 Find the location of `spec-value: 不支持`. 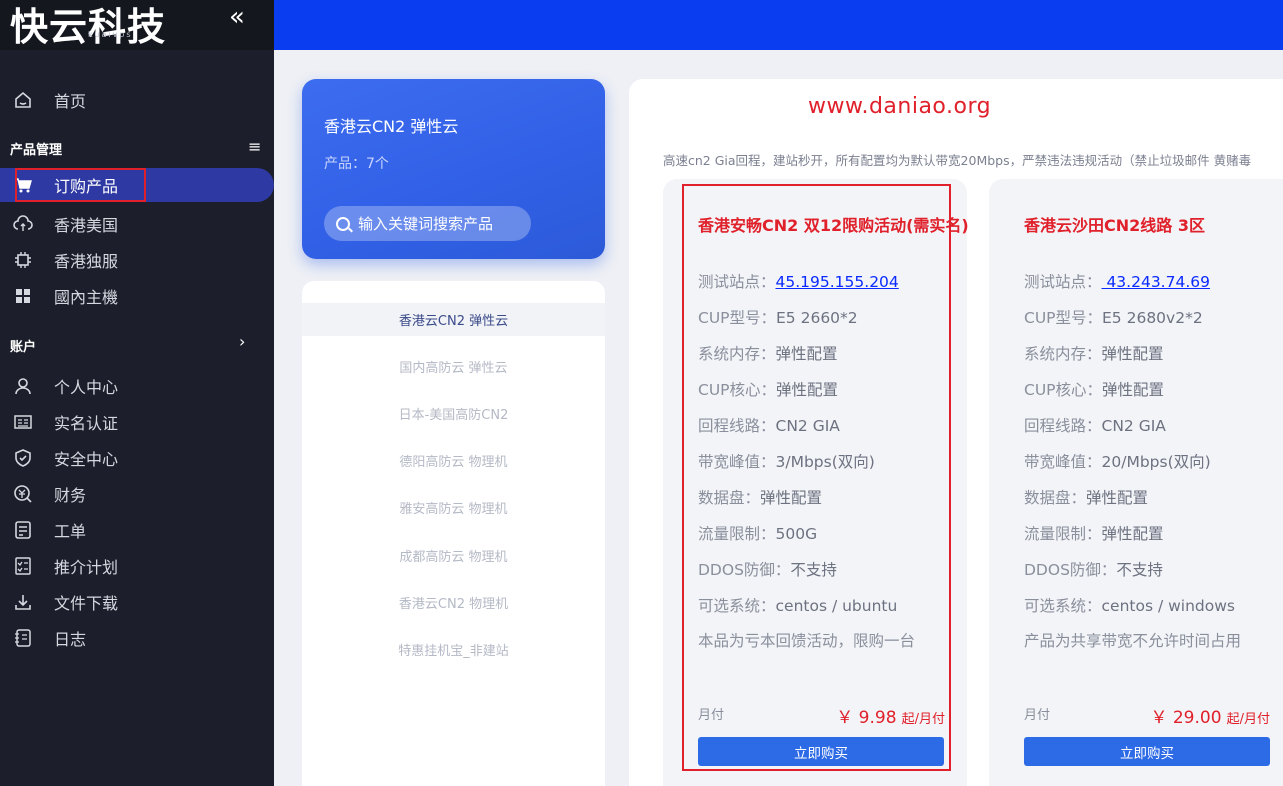

spec-value: 不支持 is located at coordinates (1139, 570).